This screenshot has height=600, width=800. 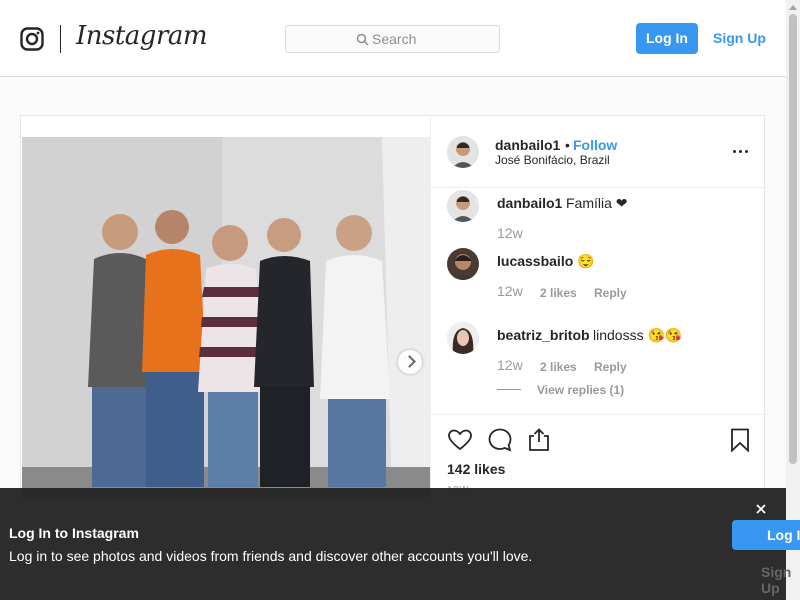 What do you see at coordinates (793, 7) in the screenshot?
I see `scroll-up-arrow-icon` at bounding box center [793, 7].